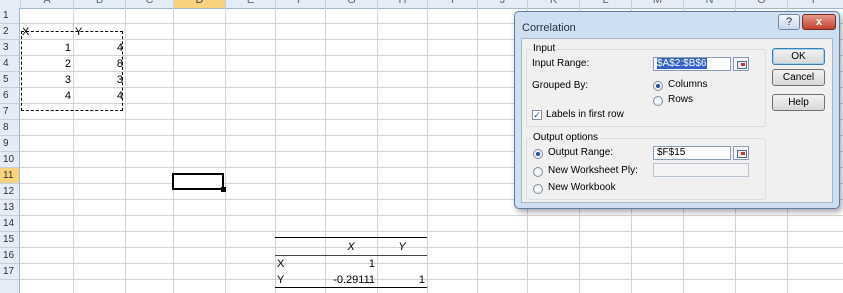  What do you see at coordinates (402, 247) in the screenshot?
I see `output-col-header-y: Y` at bounding box center [402, 247].